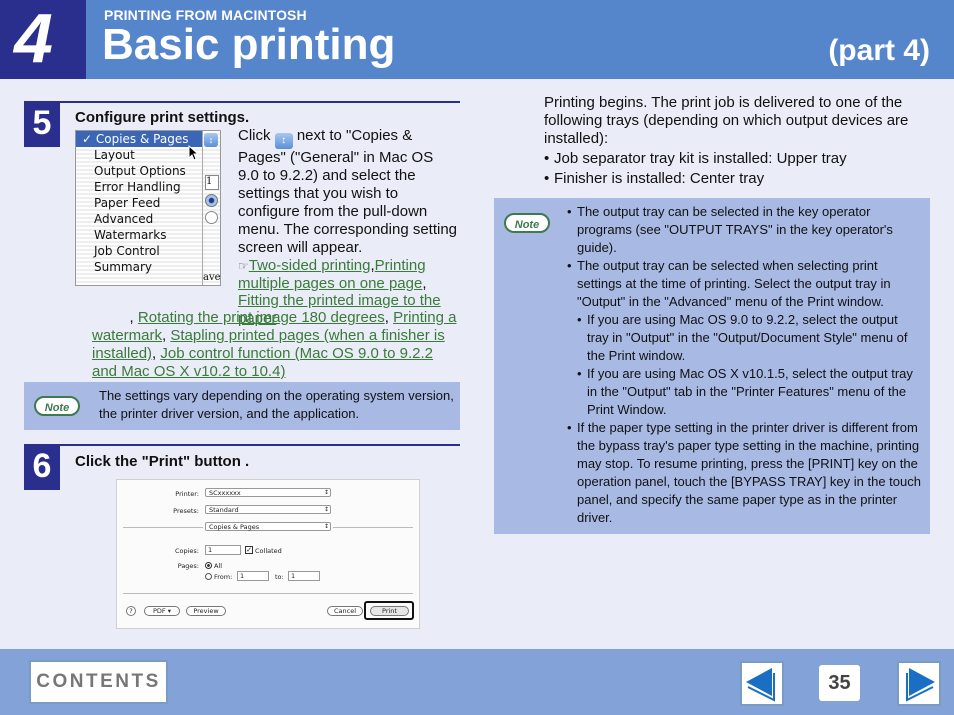 The width and height of the screenshot is (954, 715). What do you see at coordinates (279, 577) in the screenshot?
I see `to-label: to:` at bounding box center [279, 577].